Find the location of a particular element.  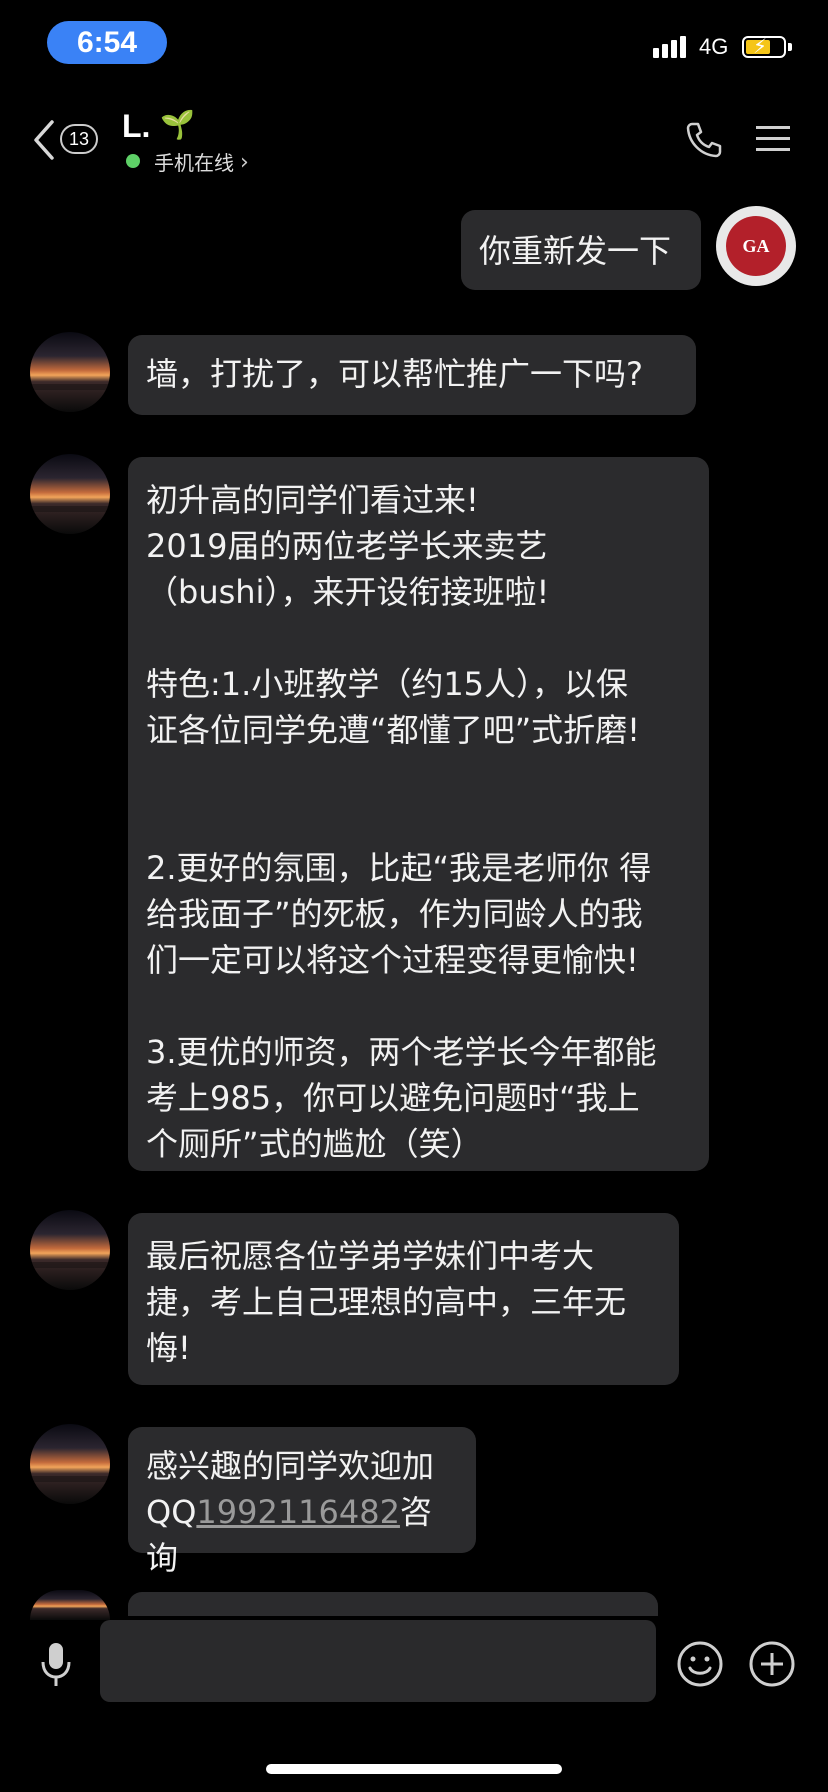

battery-cap is located at coordinates (790, 47).